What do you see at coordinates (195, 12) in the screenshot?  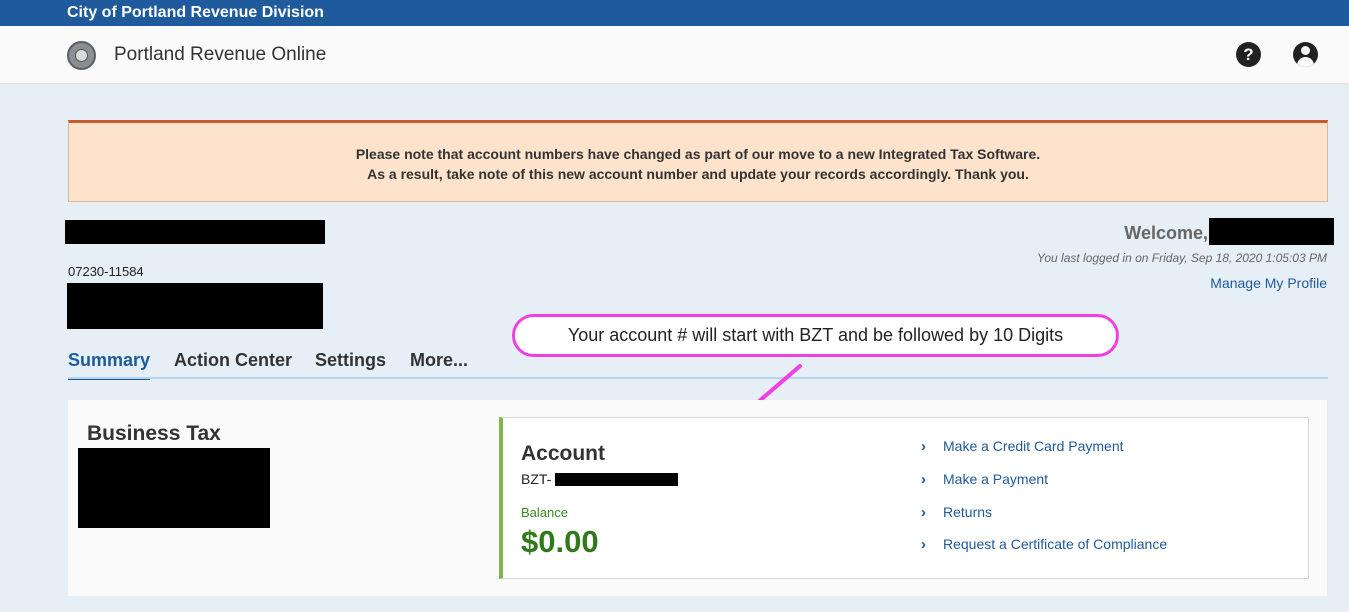 I see `division-title: City of Portland Revenue Division` at bounding box center [195, 12].